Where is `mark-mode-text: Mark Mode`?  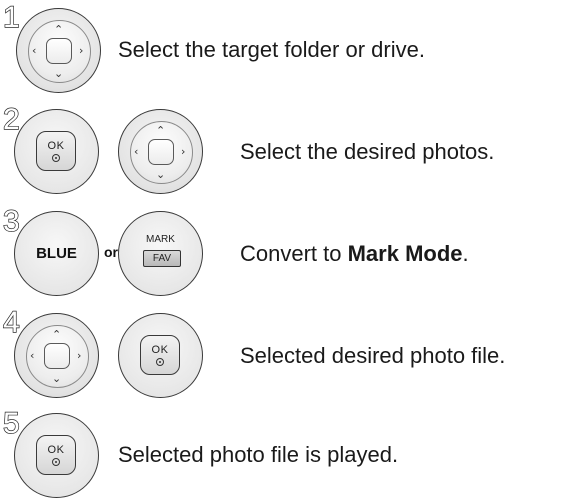
mark-mode-text: Mark Mode is located at coordinates (405, 253).